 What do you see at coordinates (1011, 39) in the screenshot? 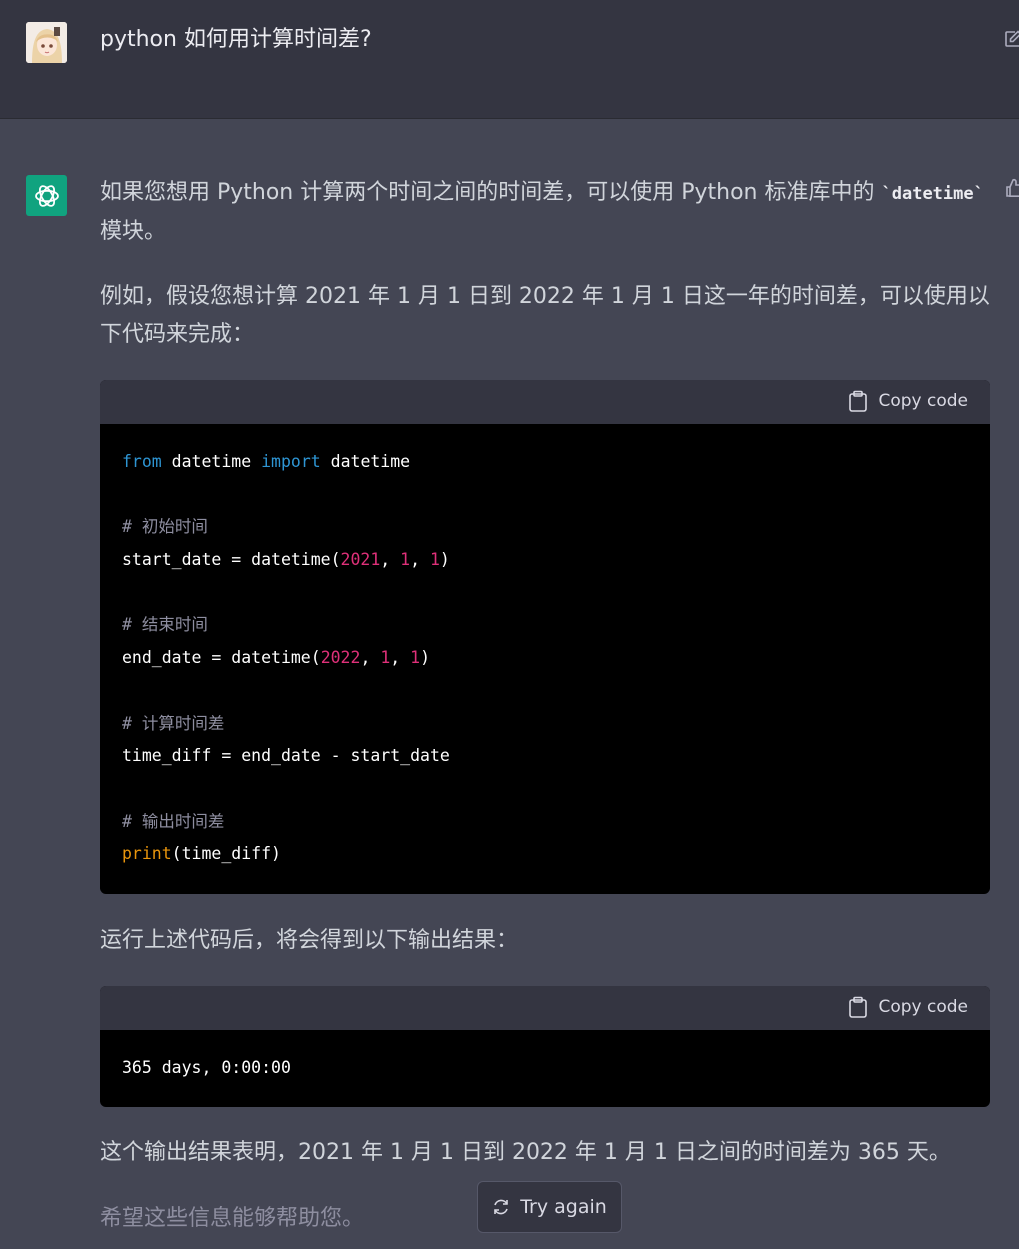
I see `edit-icon` at bounding box center [1011, 39].